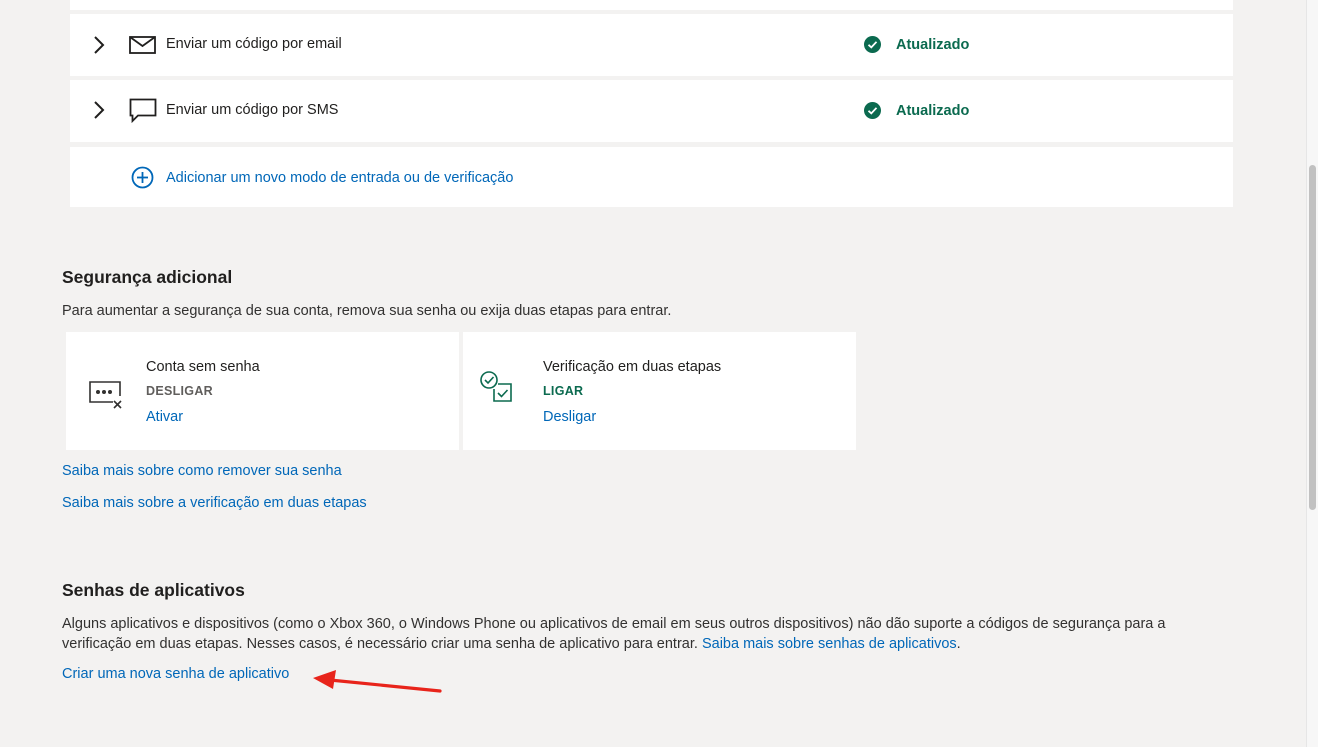 The width and height of the screenshot is (1318, 747). Describe the element at coordinates (164, 417) in the screenshot. I see `enable-passwordless-link: Ativar` at that location.